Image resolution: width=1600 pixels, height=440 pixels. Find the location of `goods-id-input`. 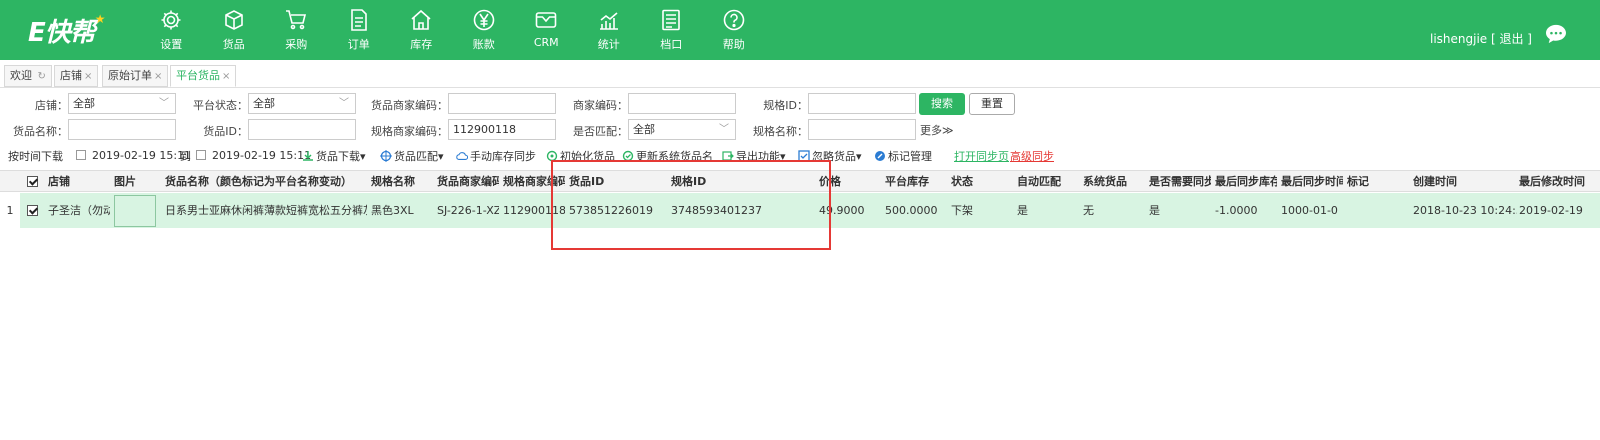

goods-id-input is located at coordinates (302, 129).